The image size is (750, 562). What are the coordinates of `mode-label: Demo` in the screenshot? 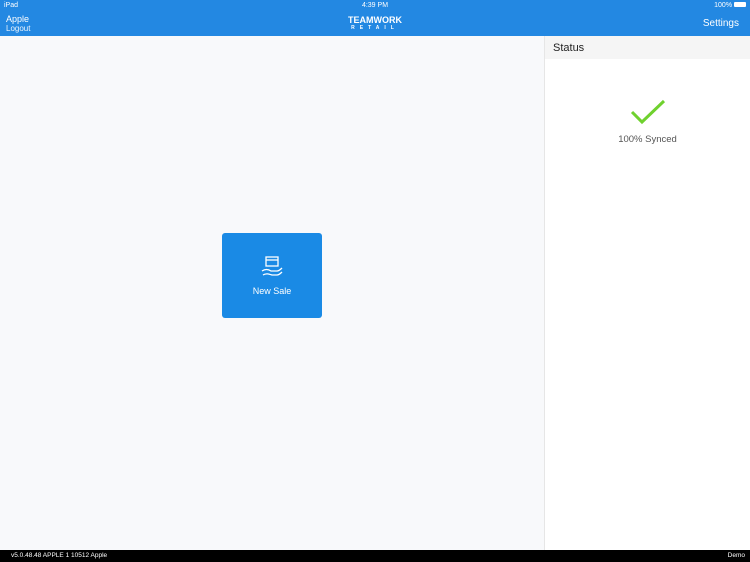 It's located at (736, 555).